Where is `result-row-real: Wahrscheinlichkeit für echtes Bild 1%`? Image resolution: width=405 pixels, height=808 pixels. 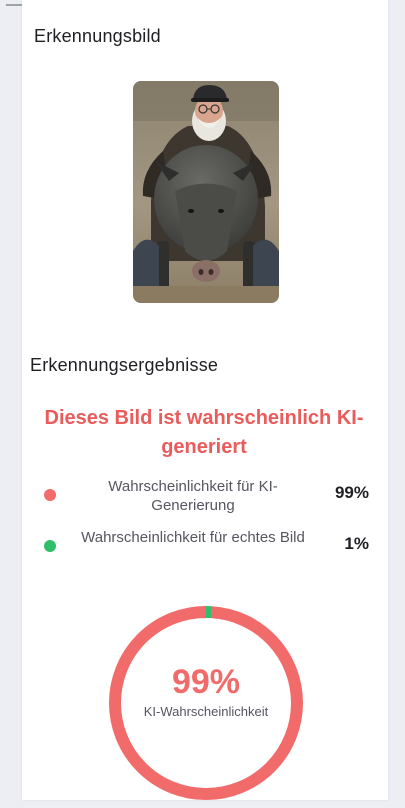
result-row-real: Wahrscheinlichkeit für echtes Bild 1% is located at coordinates (202, 548).